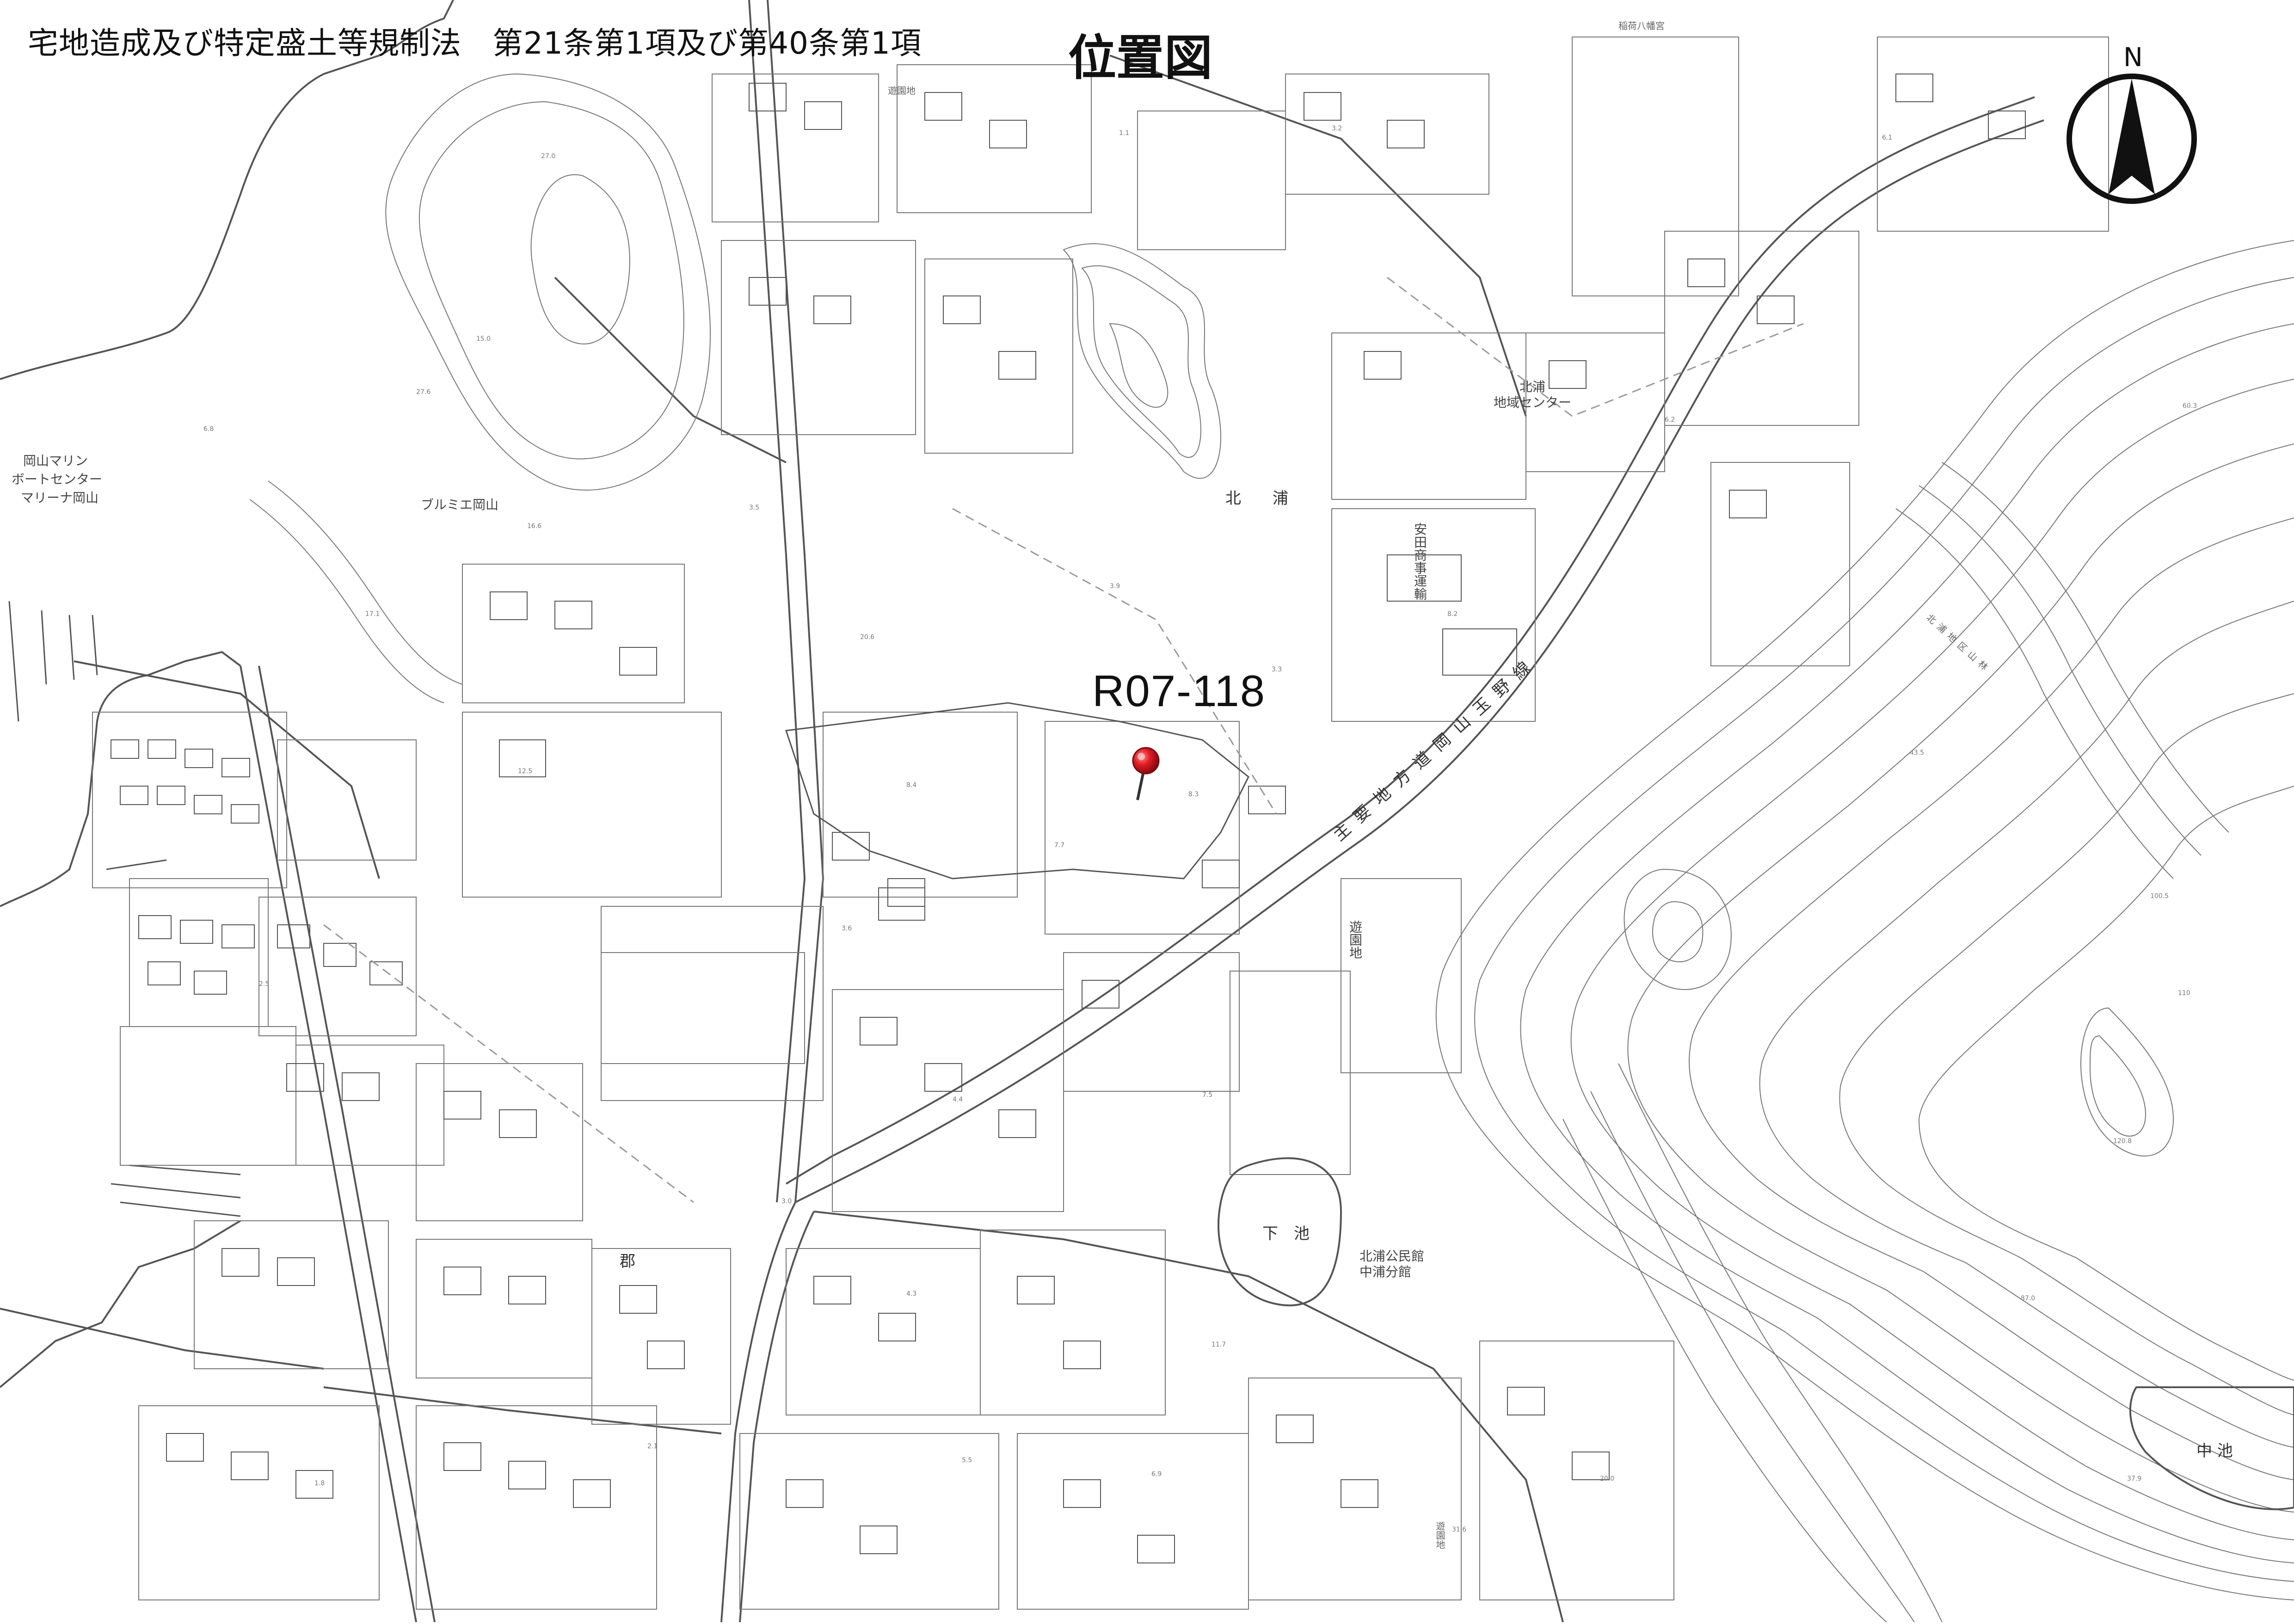  I want to click on spot-height: 120.8, so click(2122, 1141).